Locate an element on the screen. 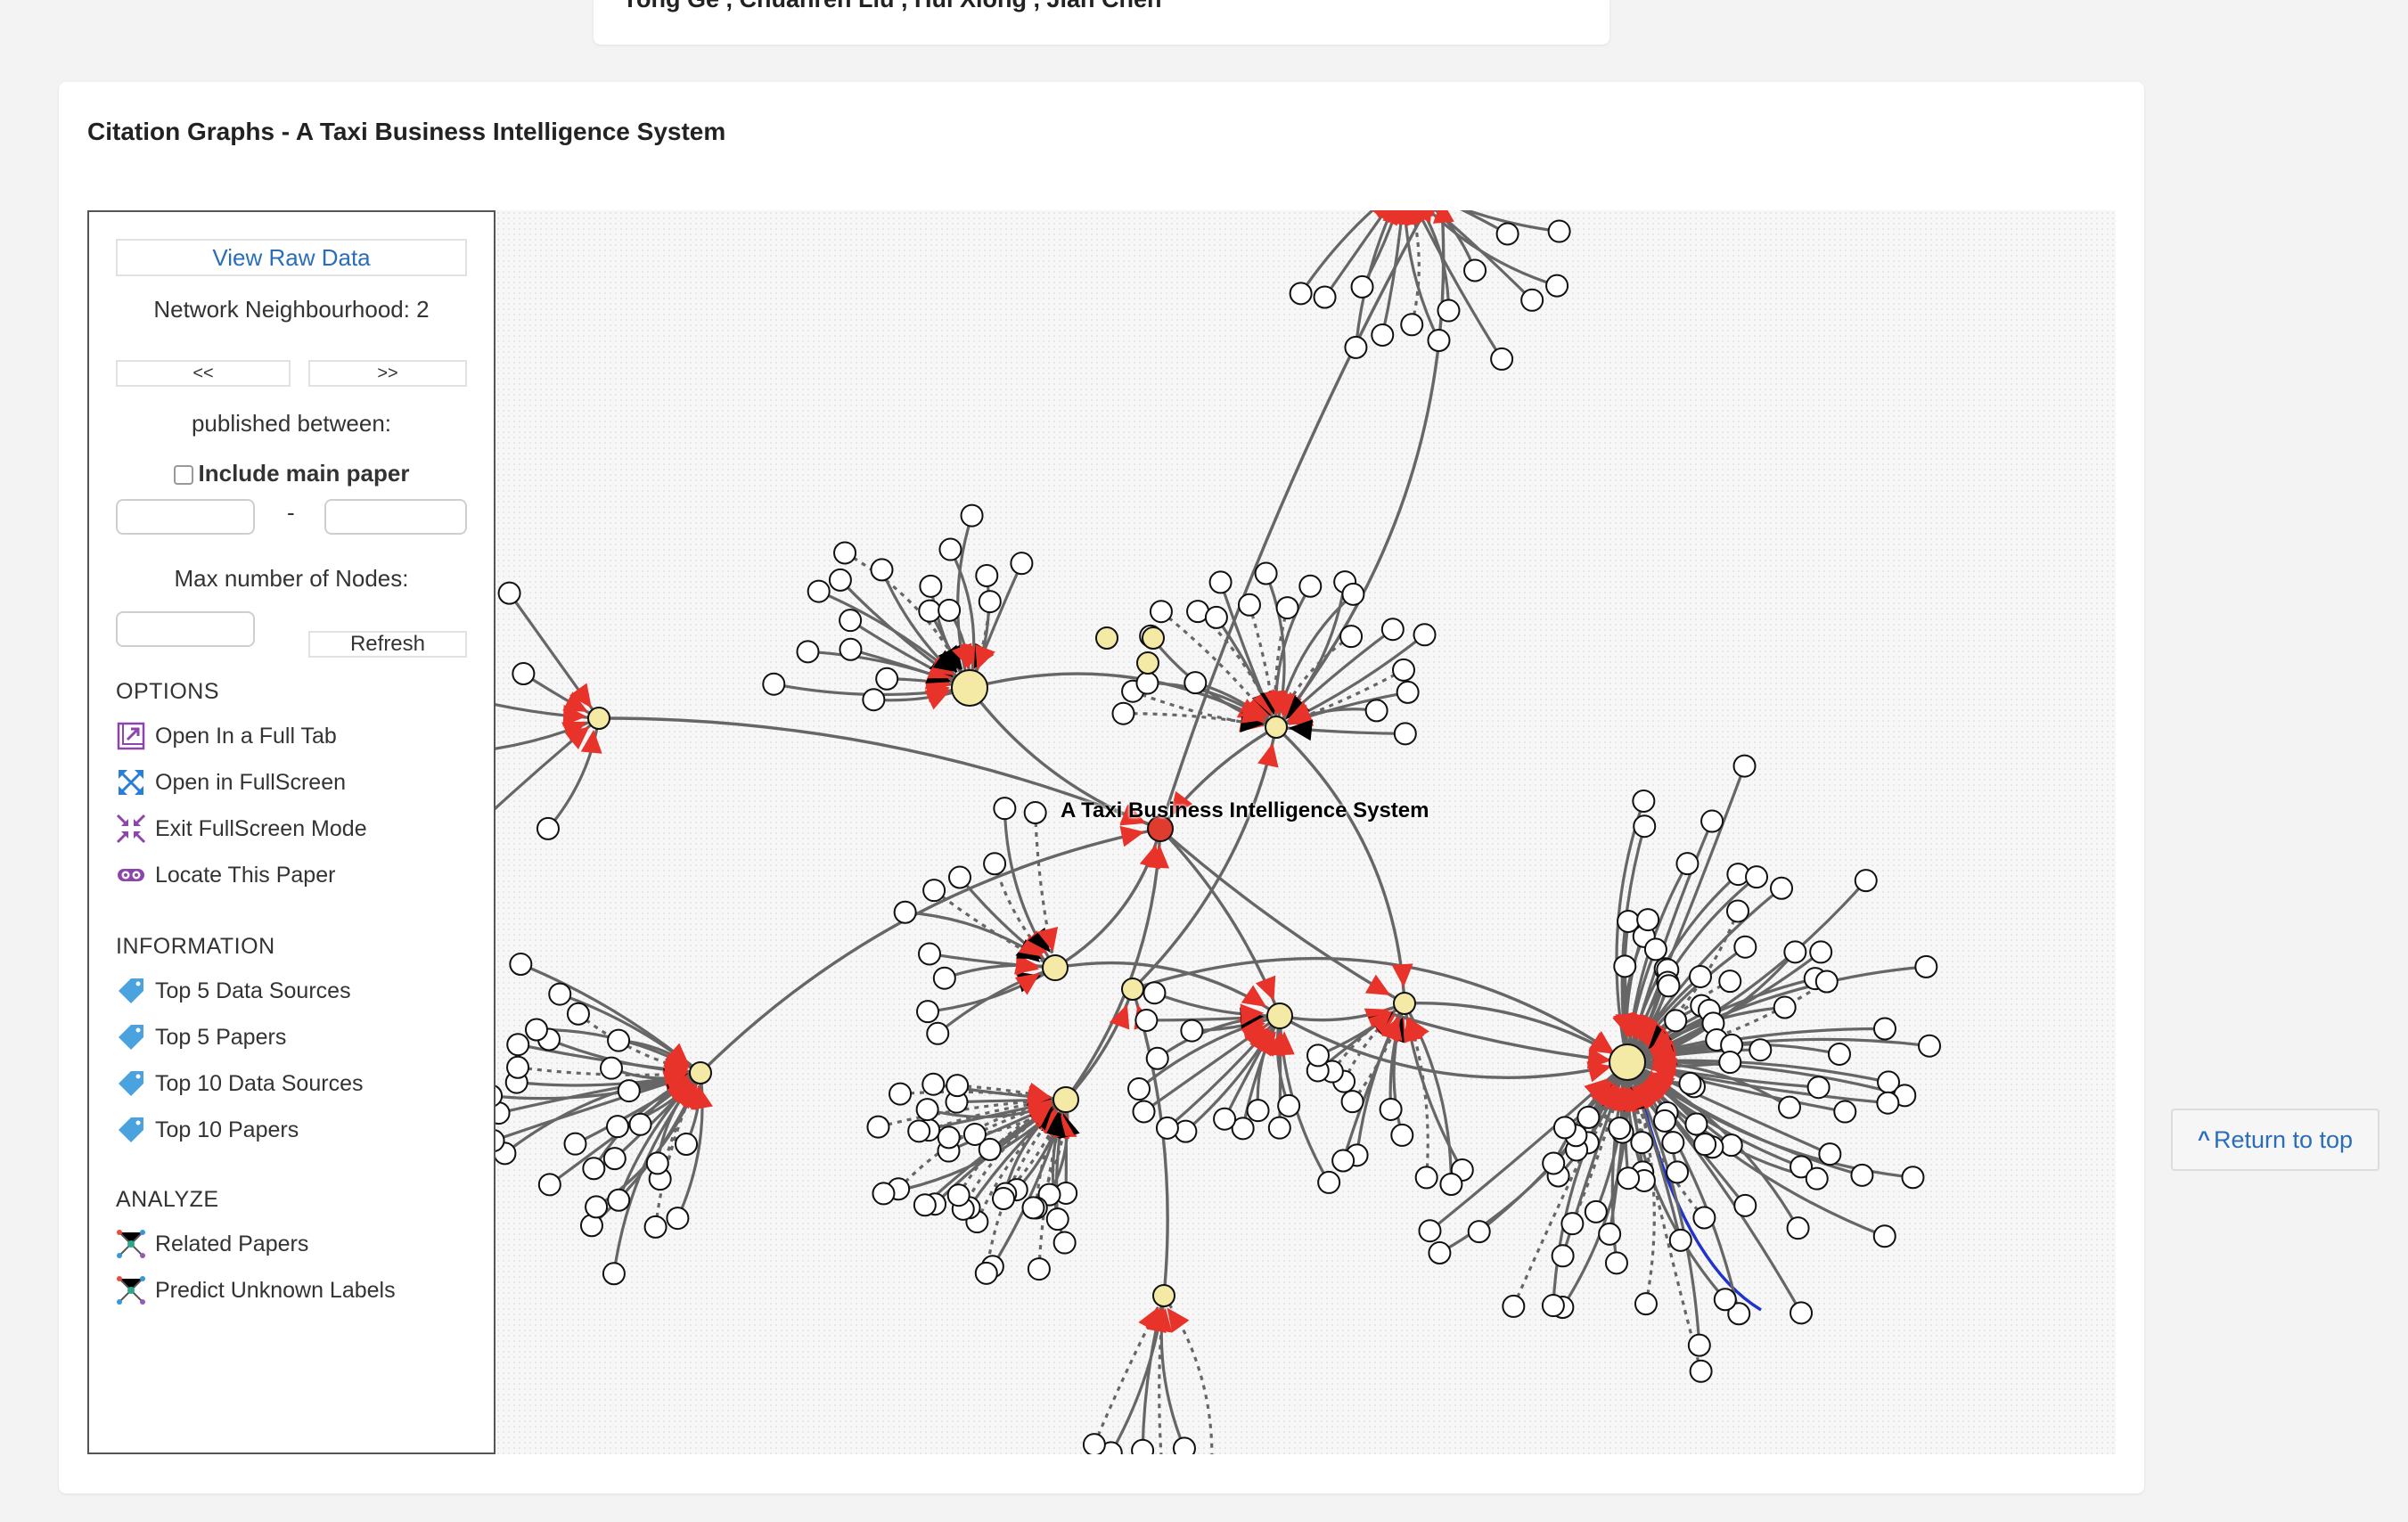 Image resolution: width=2408 pixels, height=1522 pixels. previous-neighbourhood-button: << is located at coordinates (203, 373).